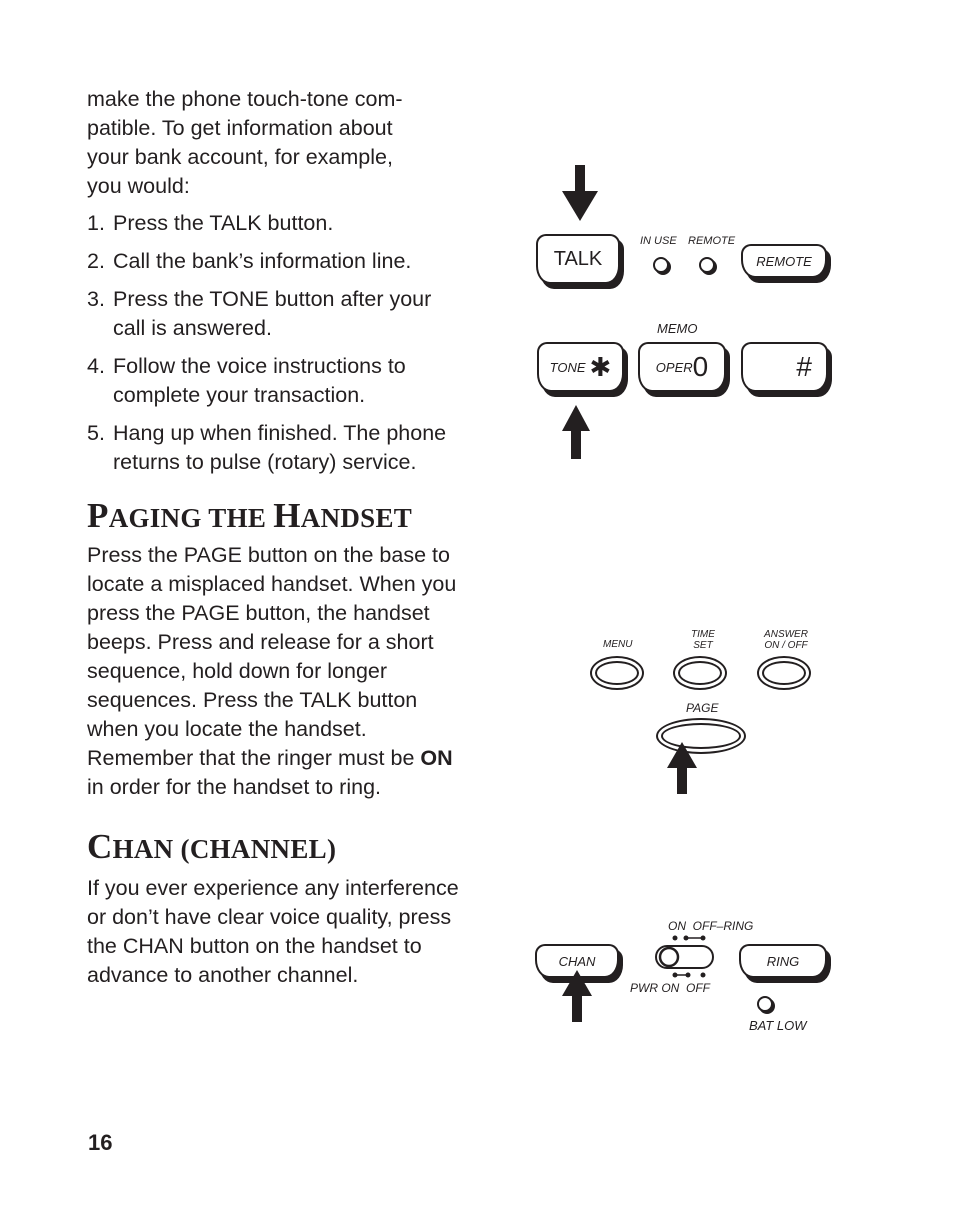  Describe the element at coordinates (700, 366) in the screenshot. I see `zero-label: 0` at that location.